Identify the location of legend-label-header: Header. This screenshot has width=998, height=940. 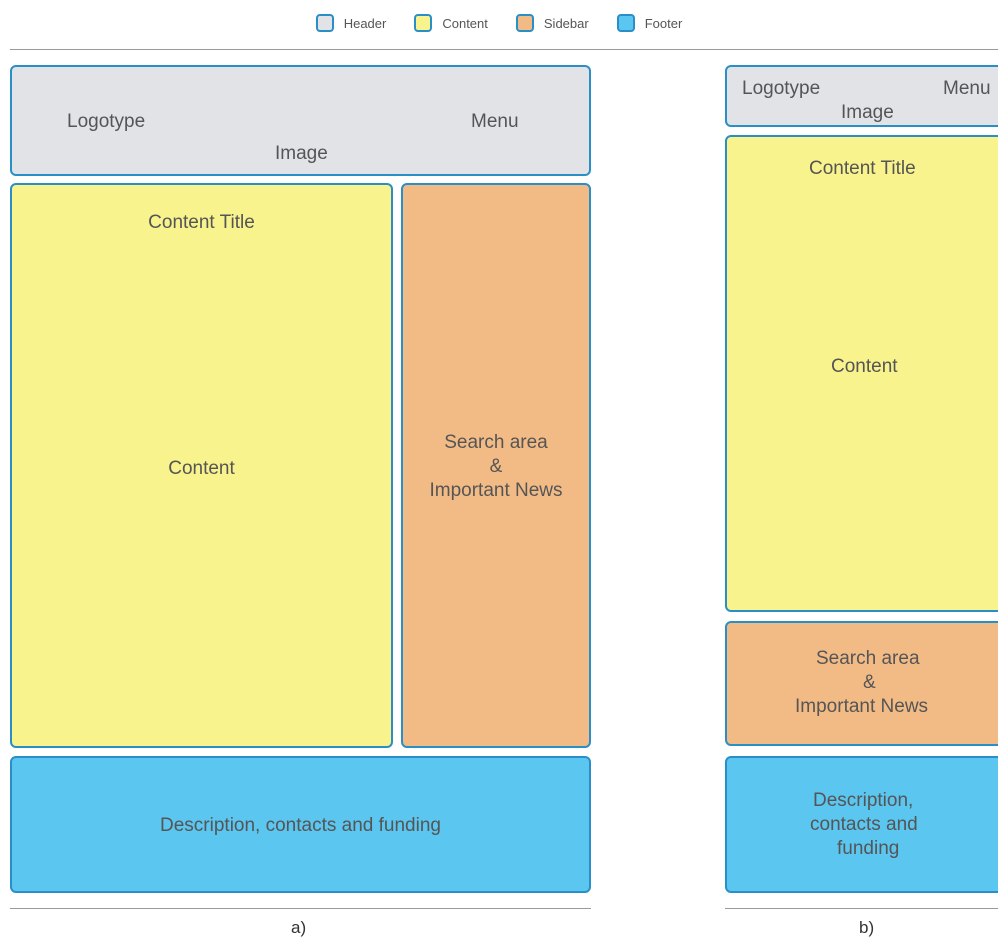
(365, 23).